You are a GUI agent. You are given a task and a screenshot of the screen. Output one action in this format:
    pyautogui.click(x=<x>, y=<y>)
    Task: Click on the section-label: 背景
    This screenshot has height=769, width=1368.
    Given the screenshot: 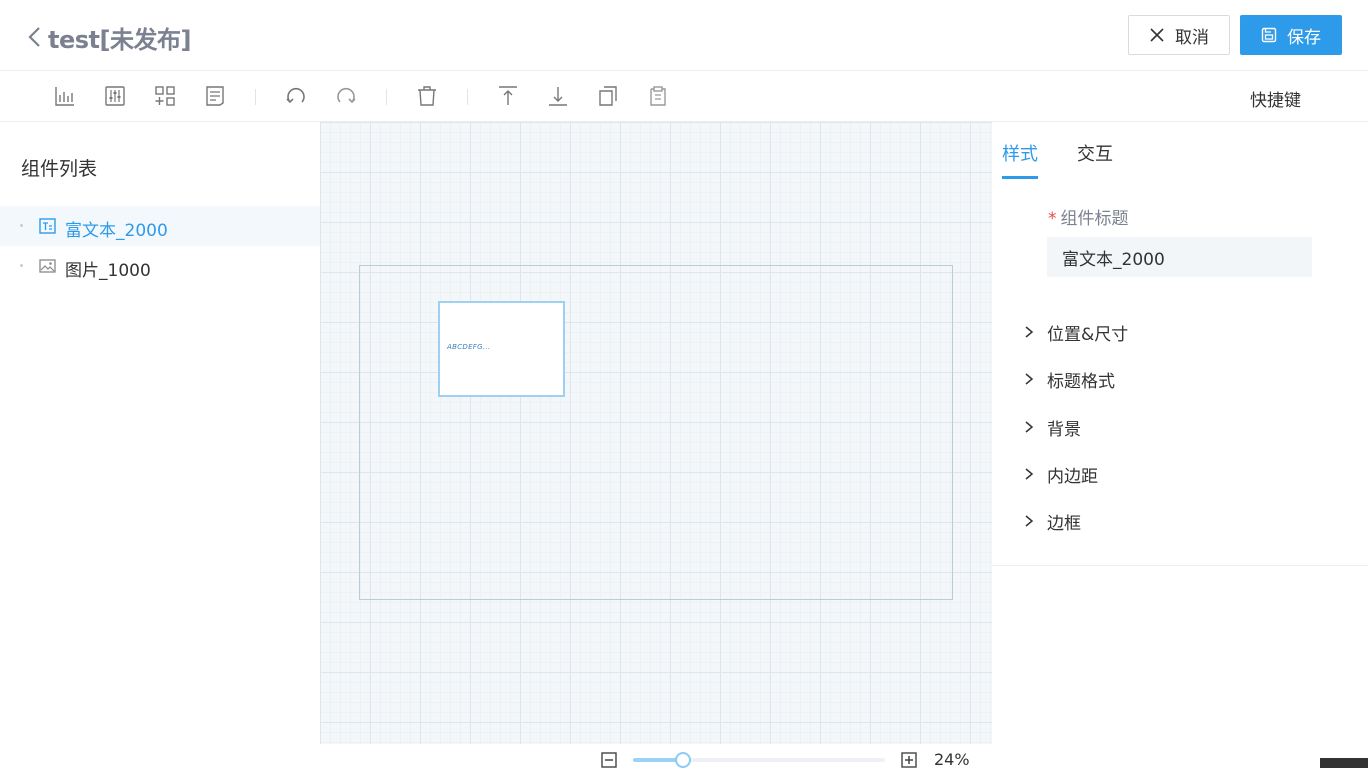 What is the action you would take?
    pyautogui.click(x=1064, y=429)
    